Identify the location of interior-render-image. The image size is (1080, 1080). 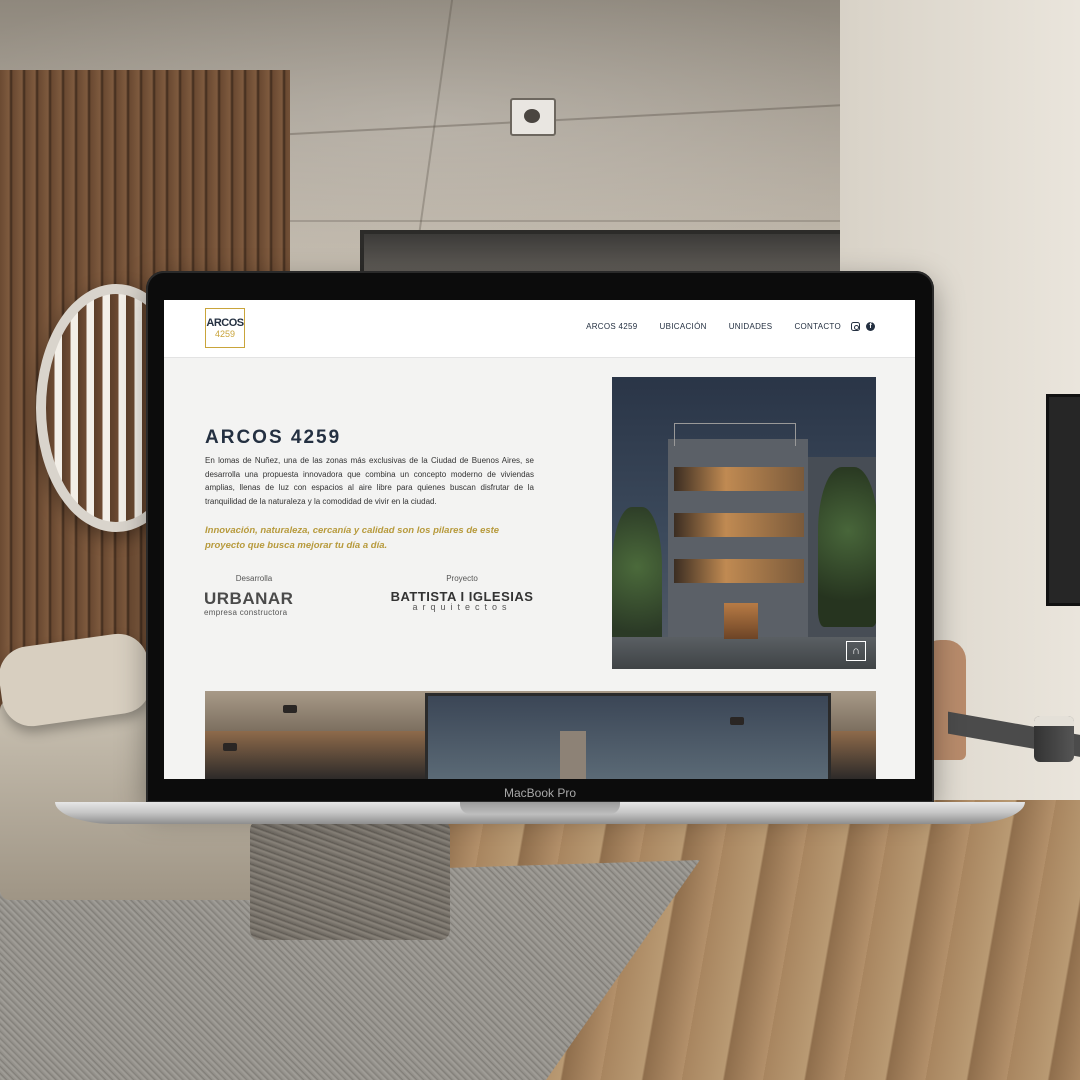
(540, 735).